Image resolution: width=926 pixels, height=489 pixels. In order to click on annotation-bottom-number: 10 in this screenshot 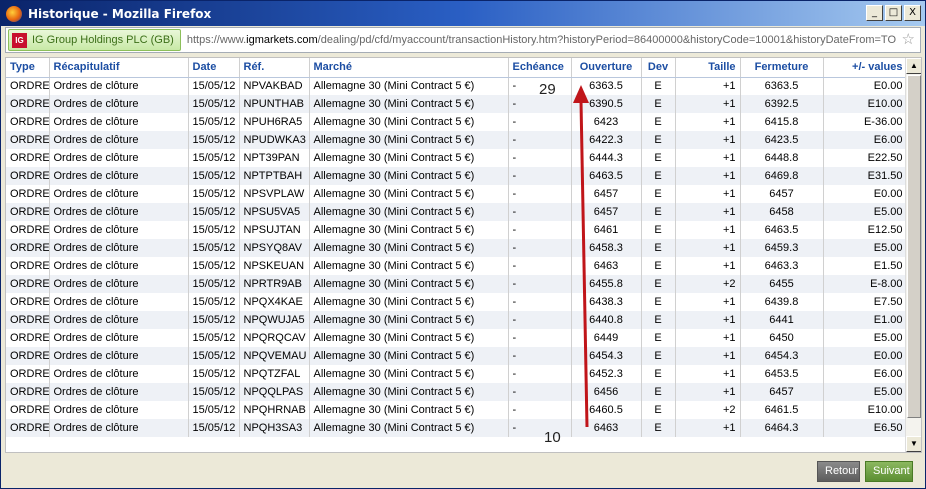, I will do `click(552, 437)`.